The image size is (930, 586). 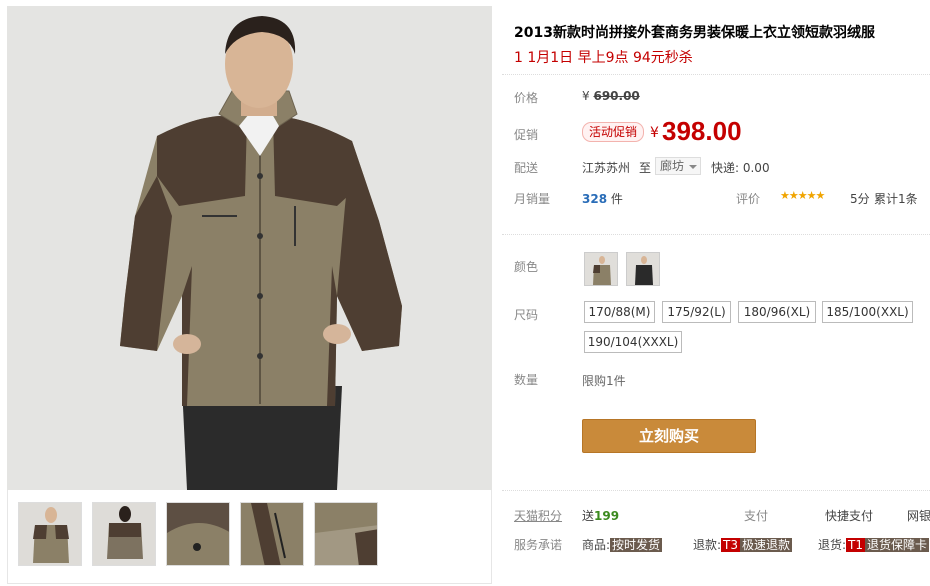 I want to click on original-price-currency: ¥, so click(x=586, y=96).